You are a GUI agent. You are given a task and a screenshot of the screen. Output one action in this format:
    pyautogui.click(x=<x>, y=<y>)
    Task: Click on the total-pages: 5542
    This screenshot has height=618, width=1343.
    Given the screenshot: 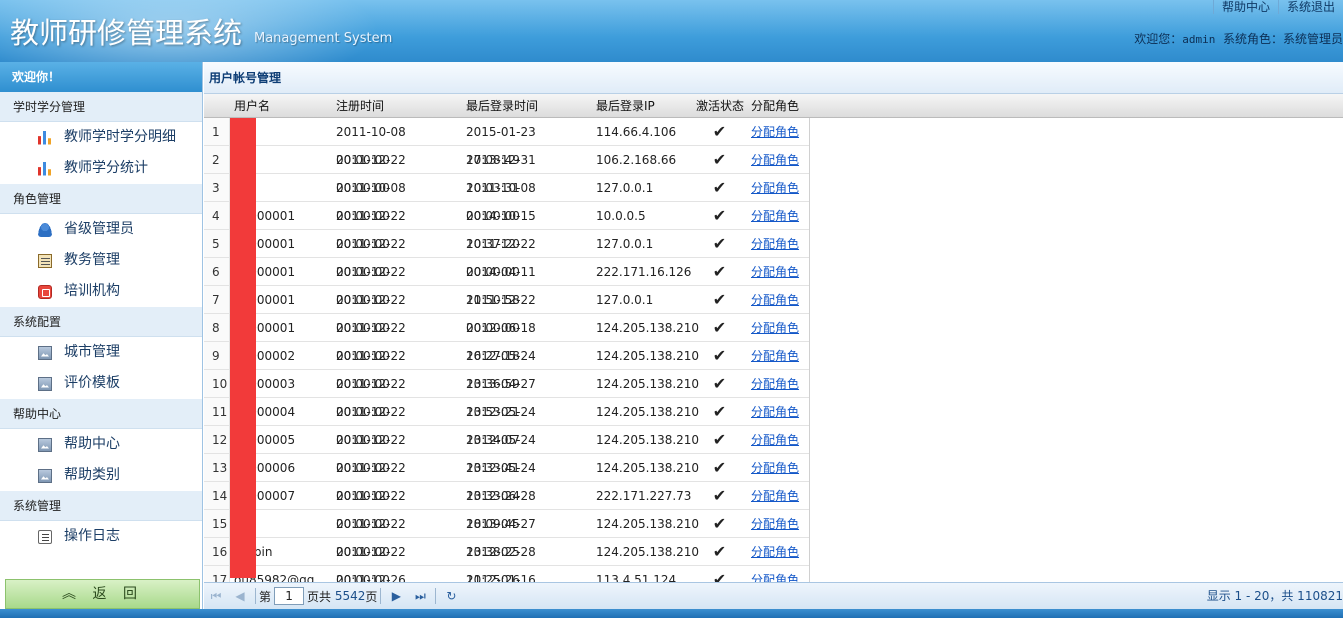 What is the action you would take?
    pyautogui.click(x=350, y=596)
    